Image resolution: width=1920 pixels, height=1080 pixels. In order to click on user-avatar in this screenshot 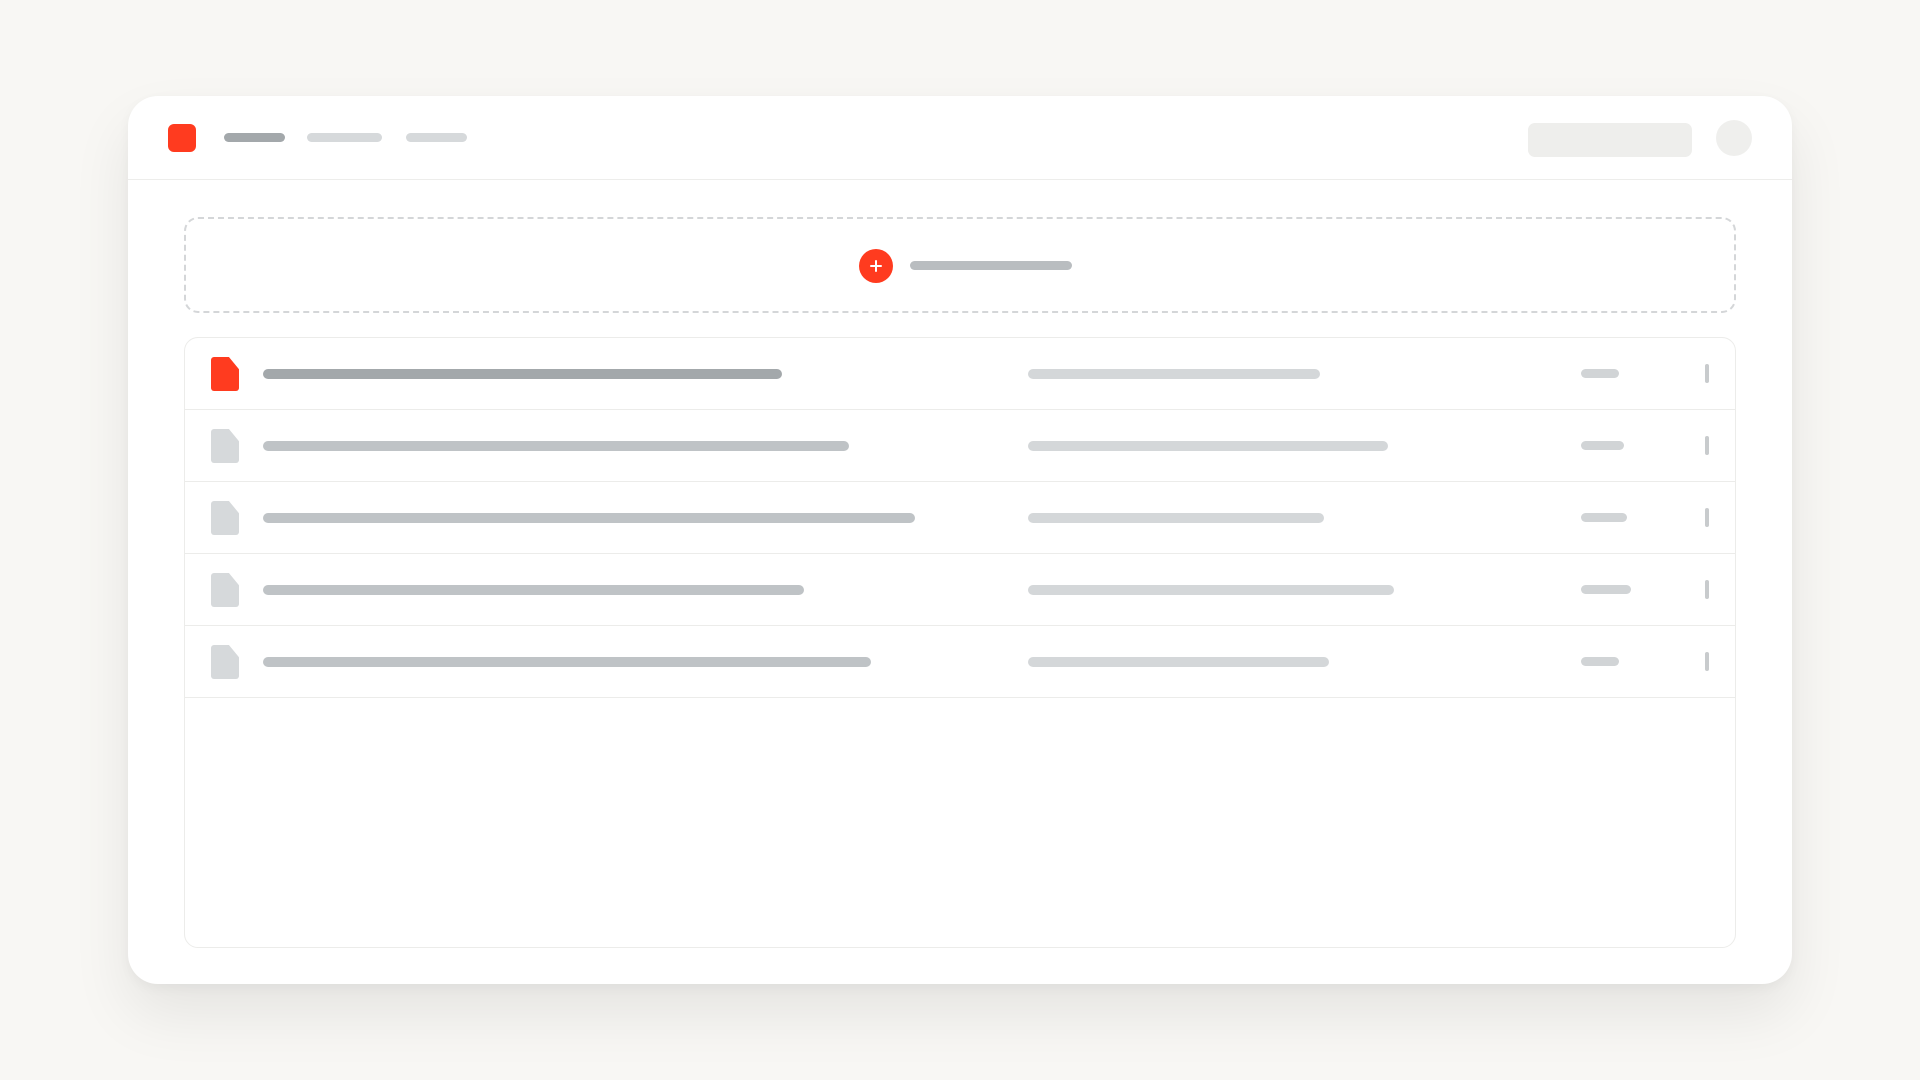, I will do `click(1734, 138)`.